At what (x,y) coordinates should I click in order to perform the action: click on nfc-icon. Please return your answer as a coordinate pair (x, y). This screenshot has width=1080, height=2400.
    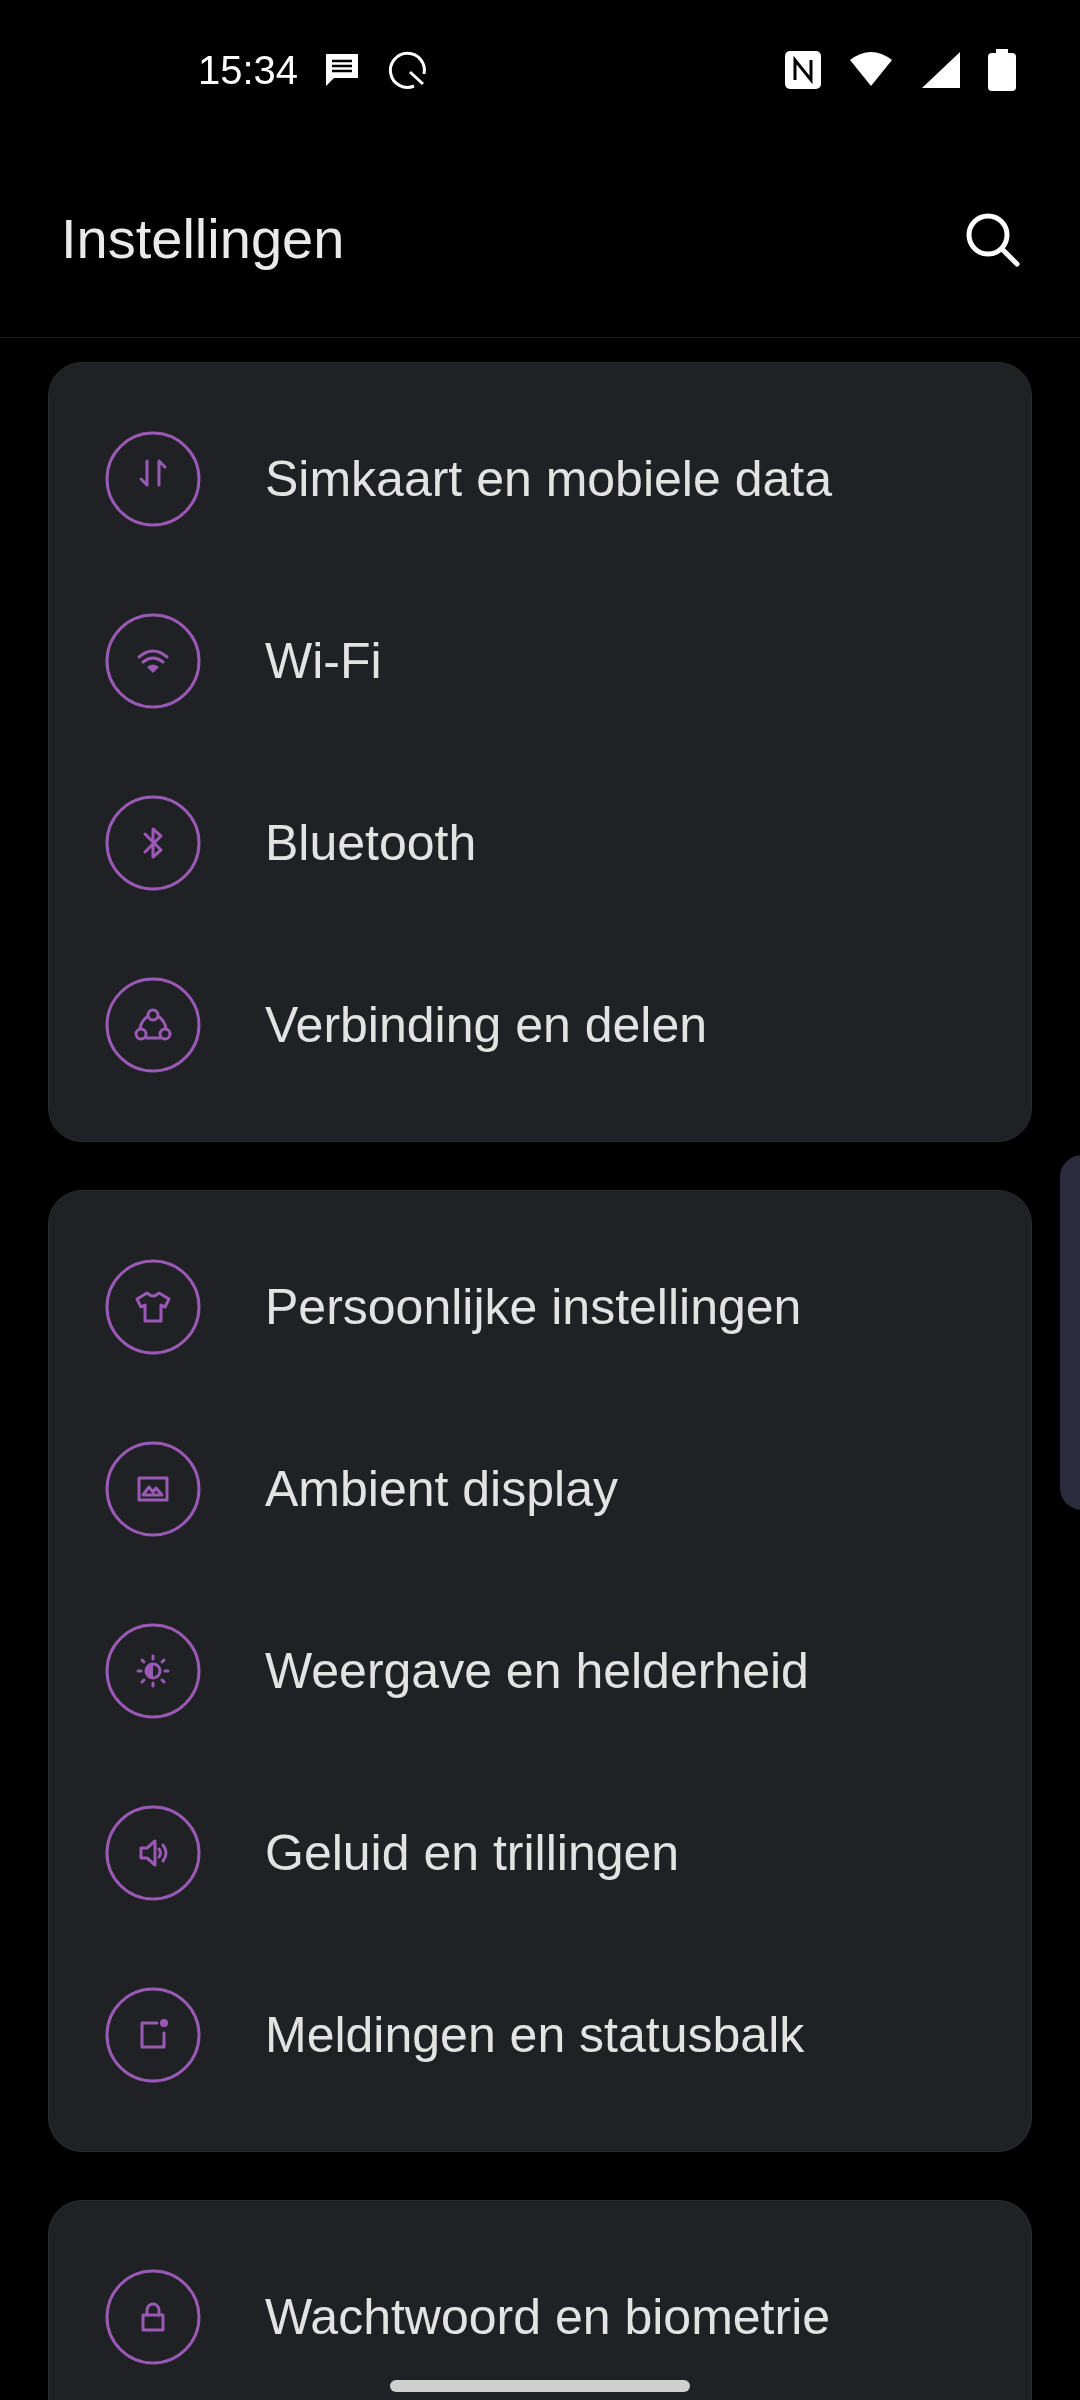
    Looking at the image, I should click on (803, 70).